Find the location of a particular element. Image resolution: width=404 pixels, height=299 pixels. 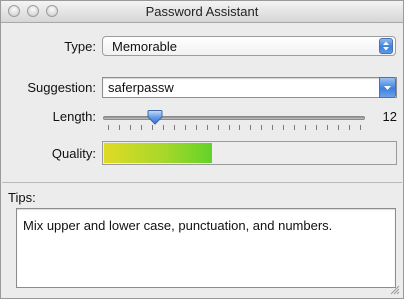

title-bar: Password Assistant is located at coordinates (202, 12).